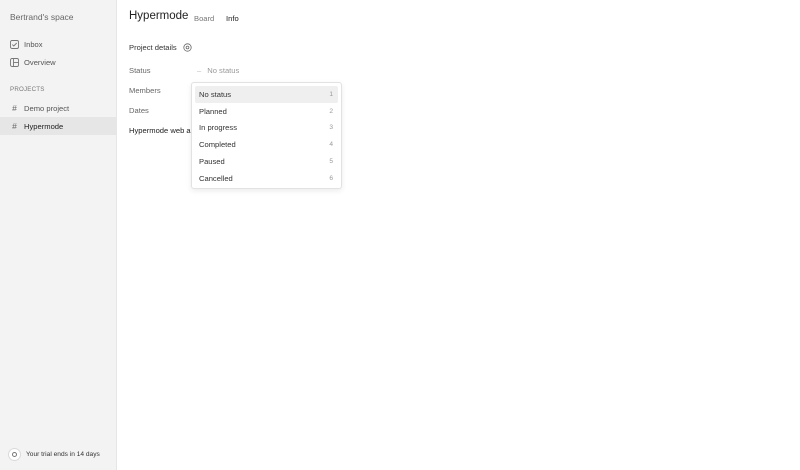  What do you see at coordinates (215, 94) in the screenshot?
I see `option-label: No status` at bounding box center [215, 94].